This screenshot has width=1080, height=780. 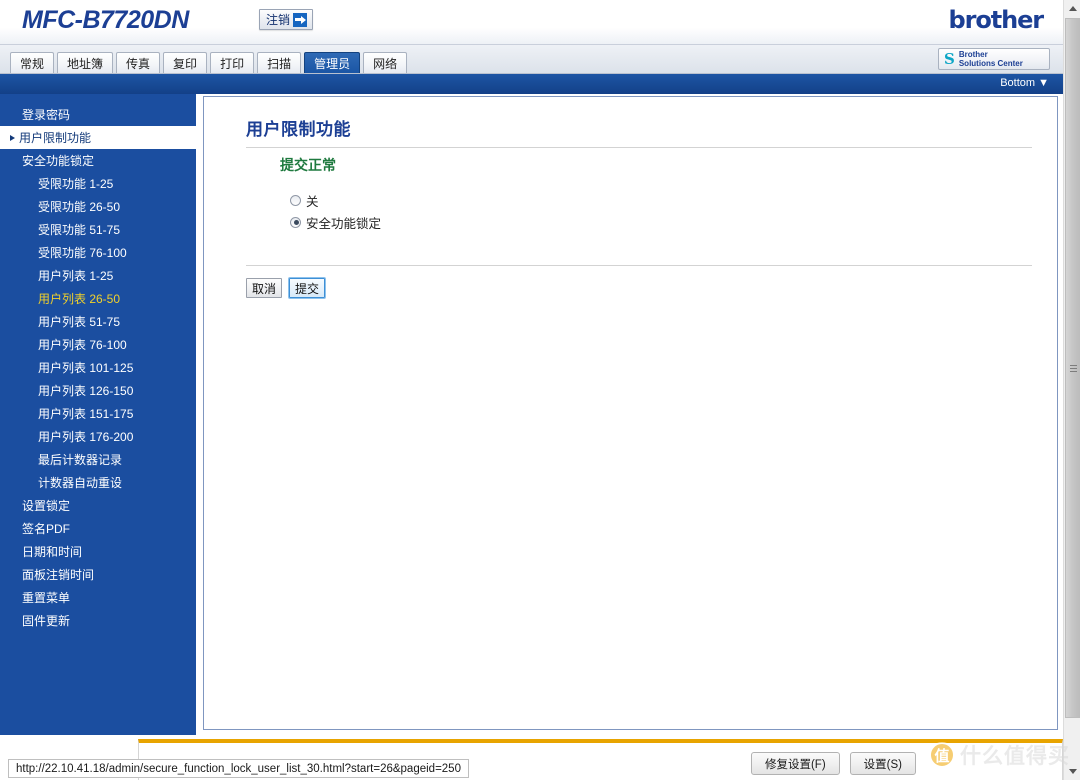 I want to click on sidebar-item-label: 面板注销时间, so click(x=58, y=575).